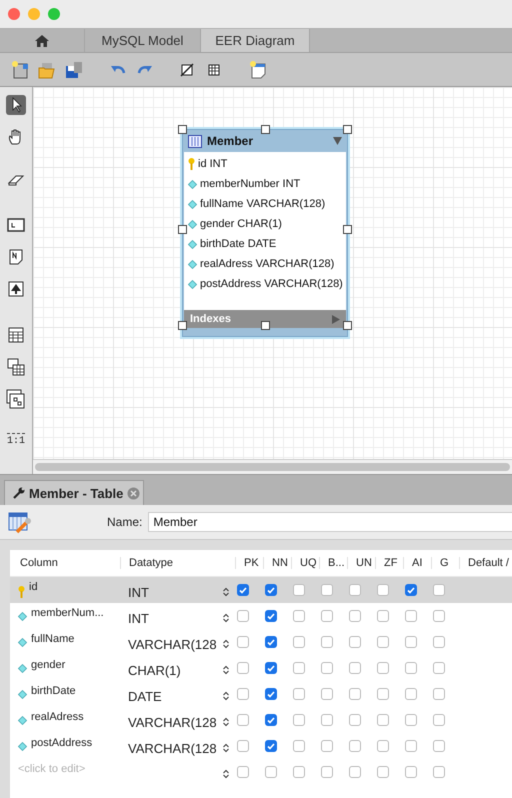  Describe the element at coordinates (389, 563) in the screenshot. I see `column-header: ZF` at that location.